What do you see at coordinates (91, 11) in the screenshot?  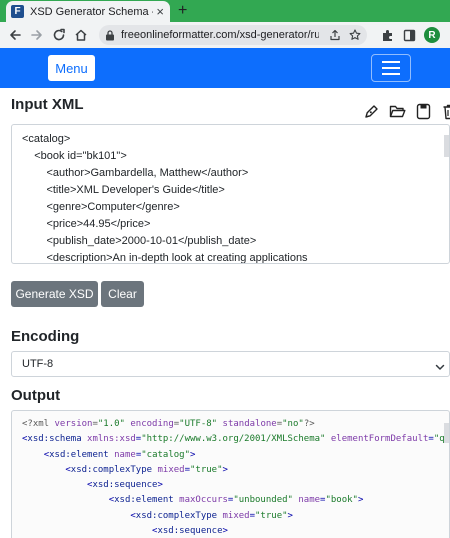 I see `tab-title: XSD Generator Schema - Free Online` at bounding box center [91, 11].